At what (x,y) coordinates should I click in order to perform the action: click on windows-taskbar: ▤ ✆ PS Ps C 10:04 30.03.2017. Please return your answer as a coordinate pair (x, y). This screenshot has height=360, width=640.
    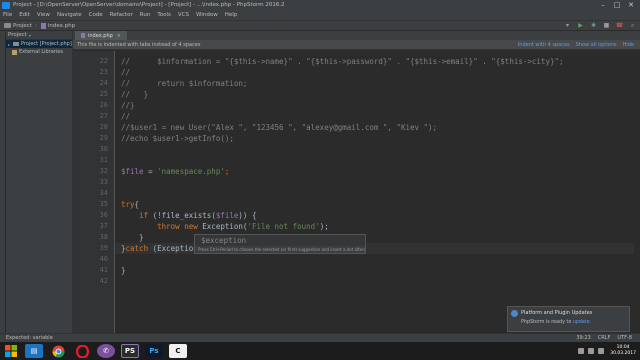
    Looking at the image, I should click on (320, 351).